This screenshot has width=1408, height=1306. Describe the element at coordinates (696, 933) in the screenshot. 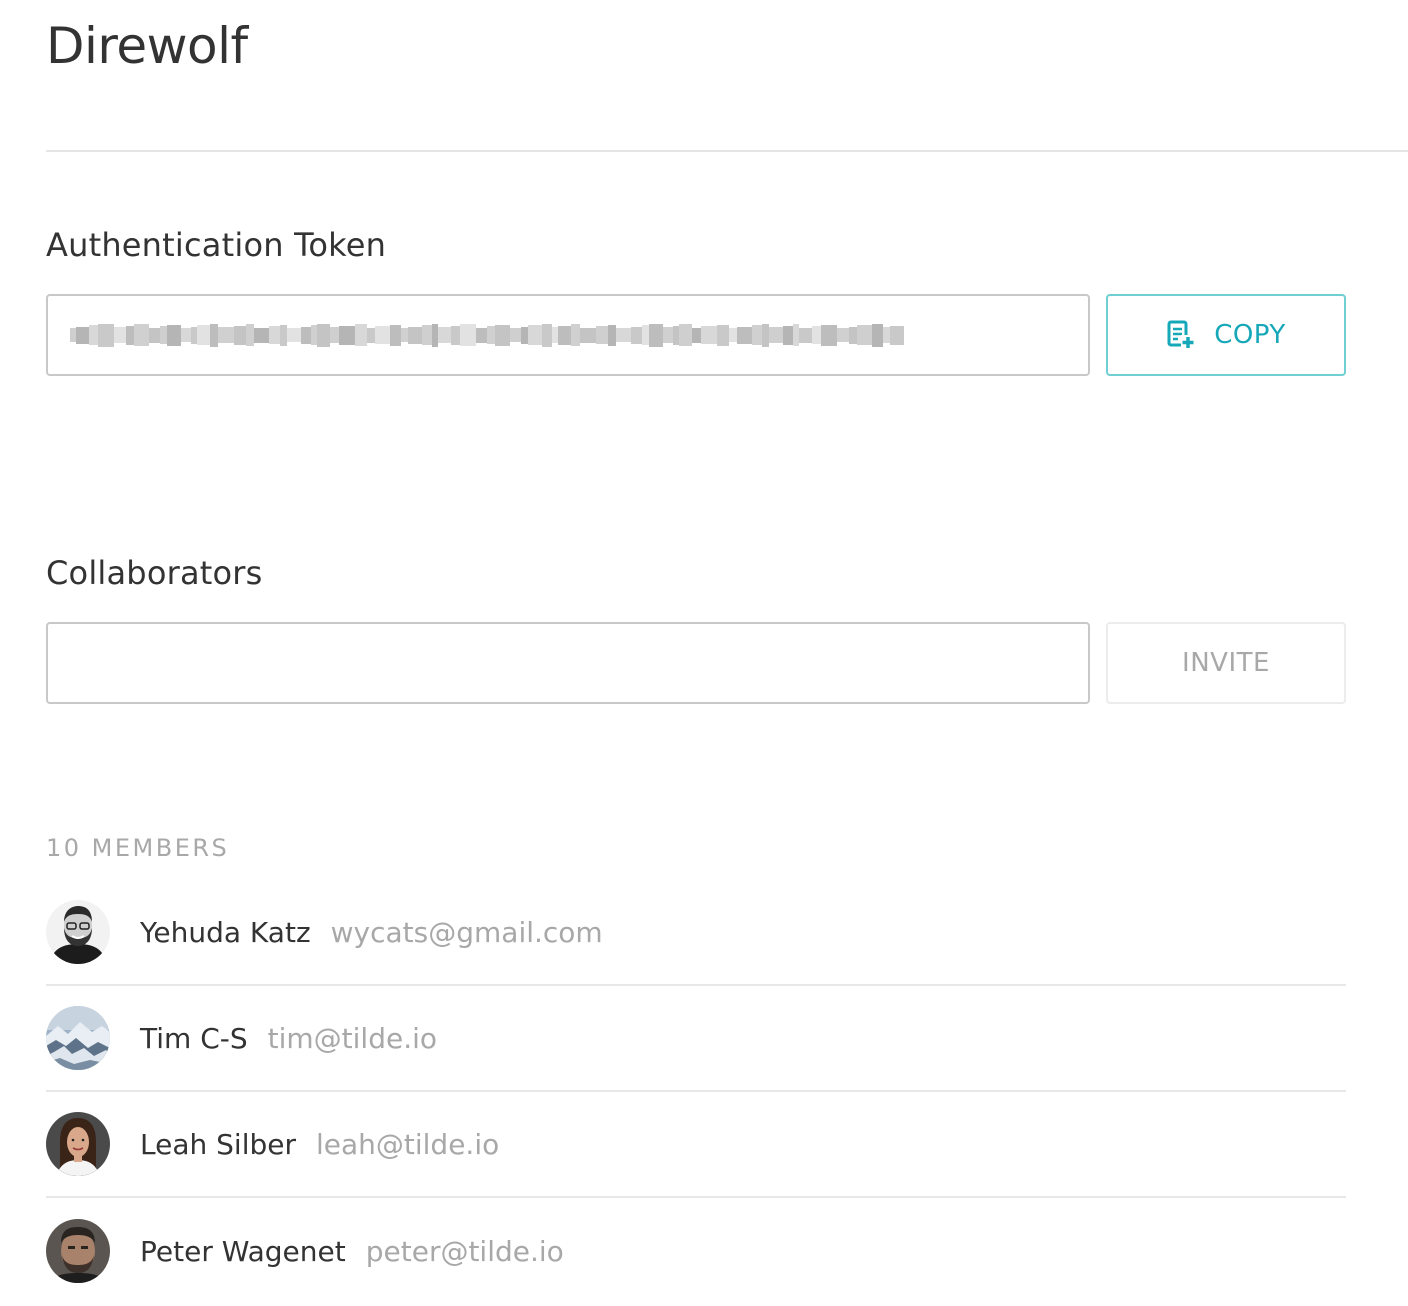

I see `member-row: Yehuda Katz wycats@gmail.com` at that location.